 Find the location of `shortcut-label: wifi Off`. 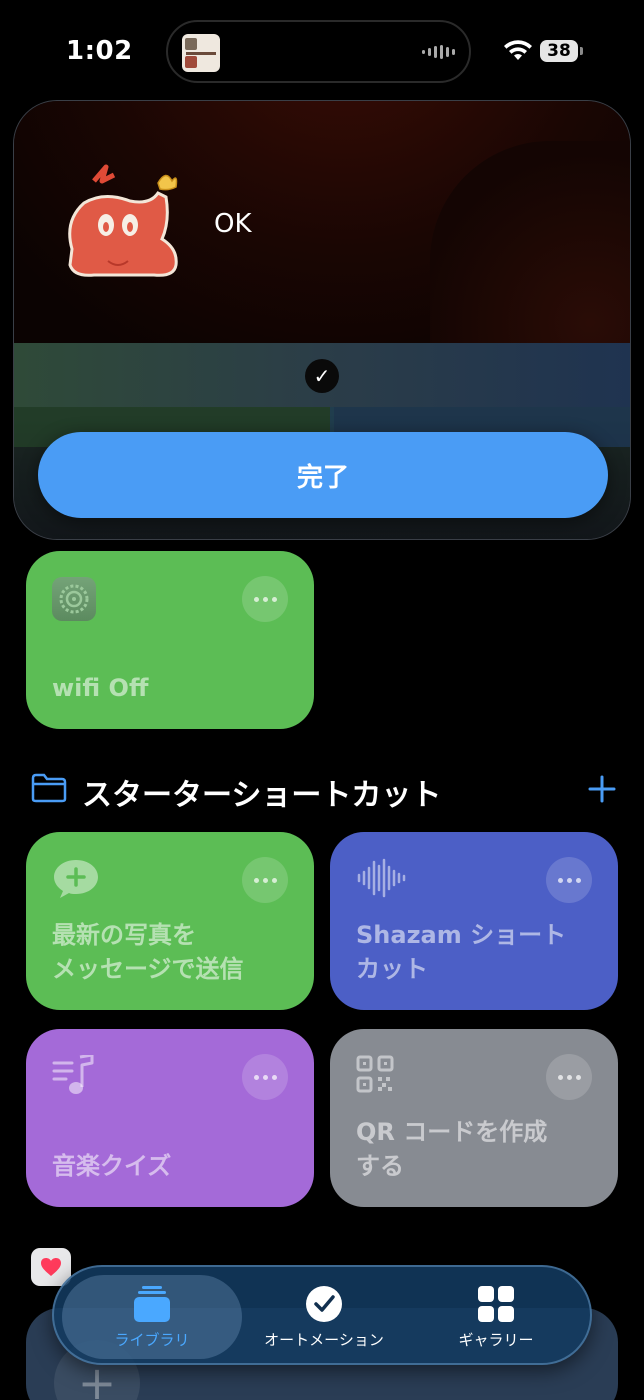

shortcut-label: wifi Off is located at coordinates (100, 688).